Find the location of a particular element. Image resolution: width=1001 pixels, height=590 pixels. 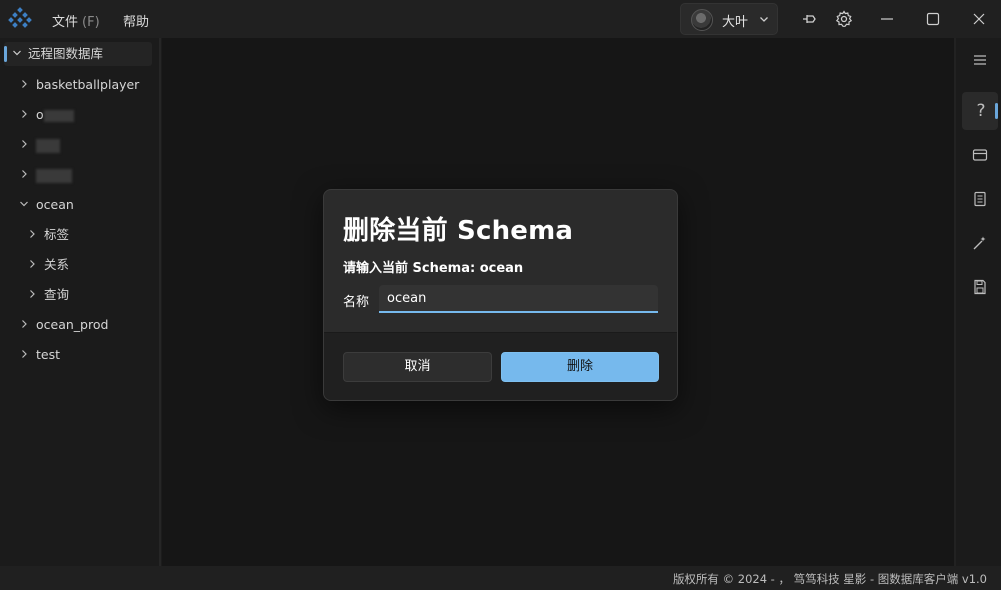

tree-item-label: ocean is located at coordinates (55, 204).